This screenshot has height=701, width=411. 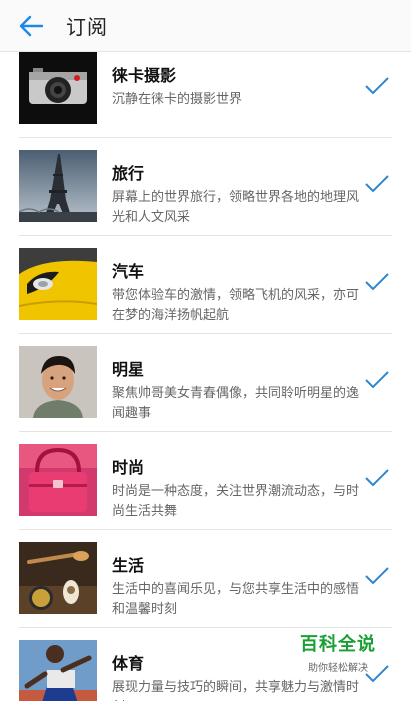 What do you see at coordinates (236, 207) in the screenshot?
I see `item-description: 屏幕上的世界旅行，领略世界各地的地理风光和人文风采` at bounding box center [236, 207].